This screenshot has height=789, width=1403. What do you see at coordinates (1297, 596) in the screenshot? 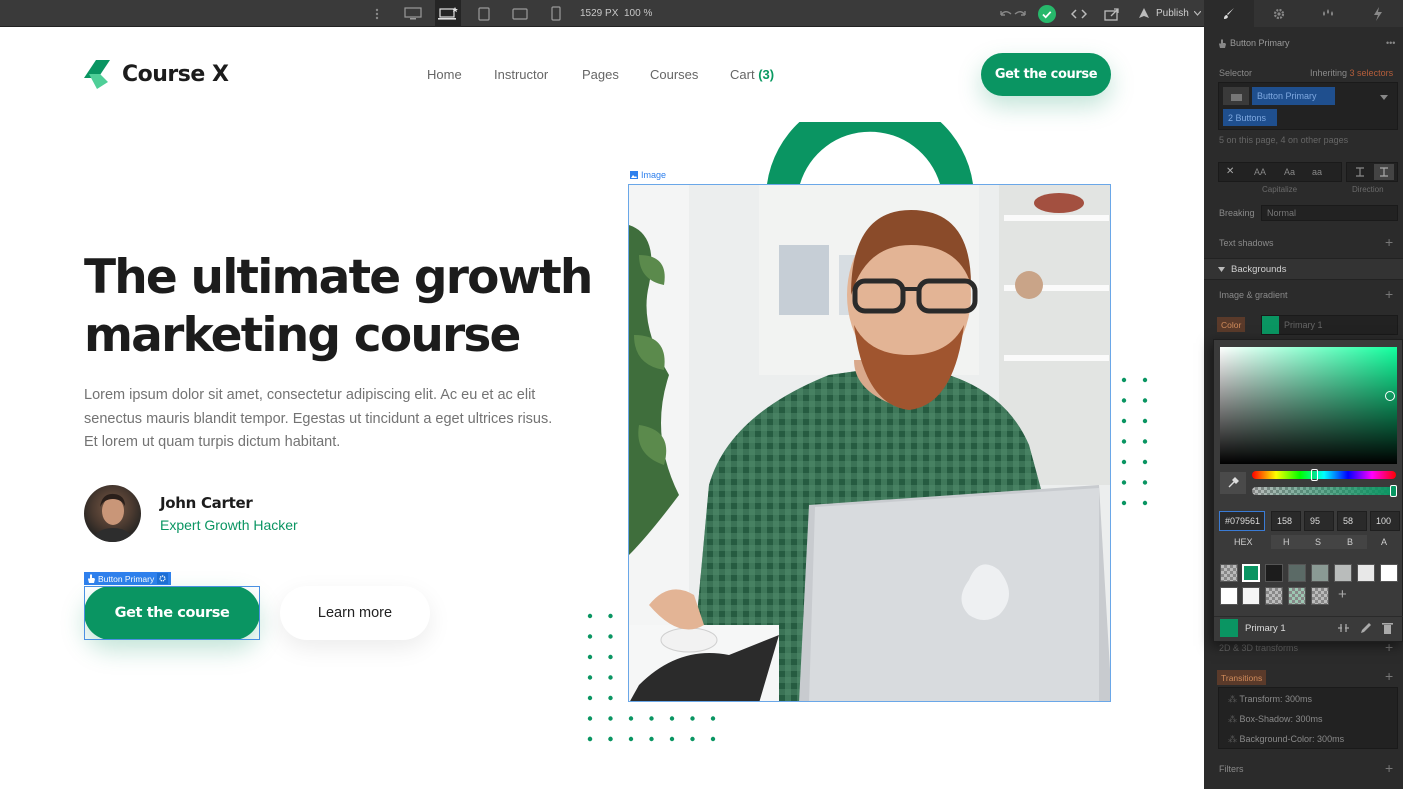
I see `swatch-green-tint` at bounding box center [1297, 596].